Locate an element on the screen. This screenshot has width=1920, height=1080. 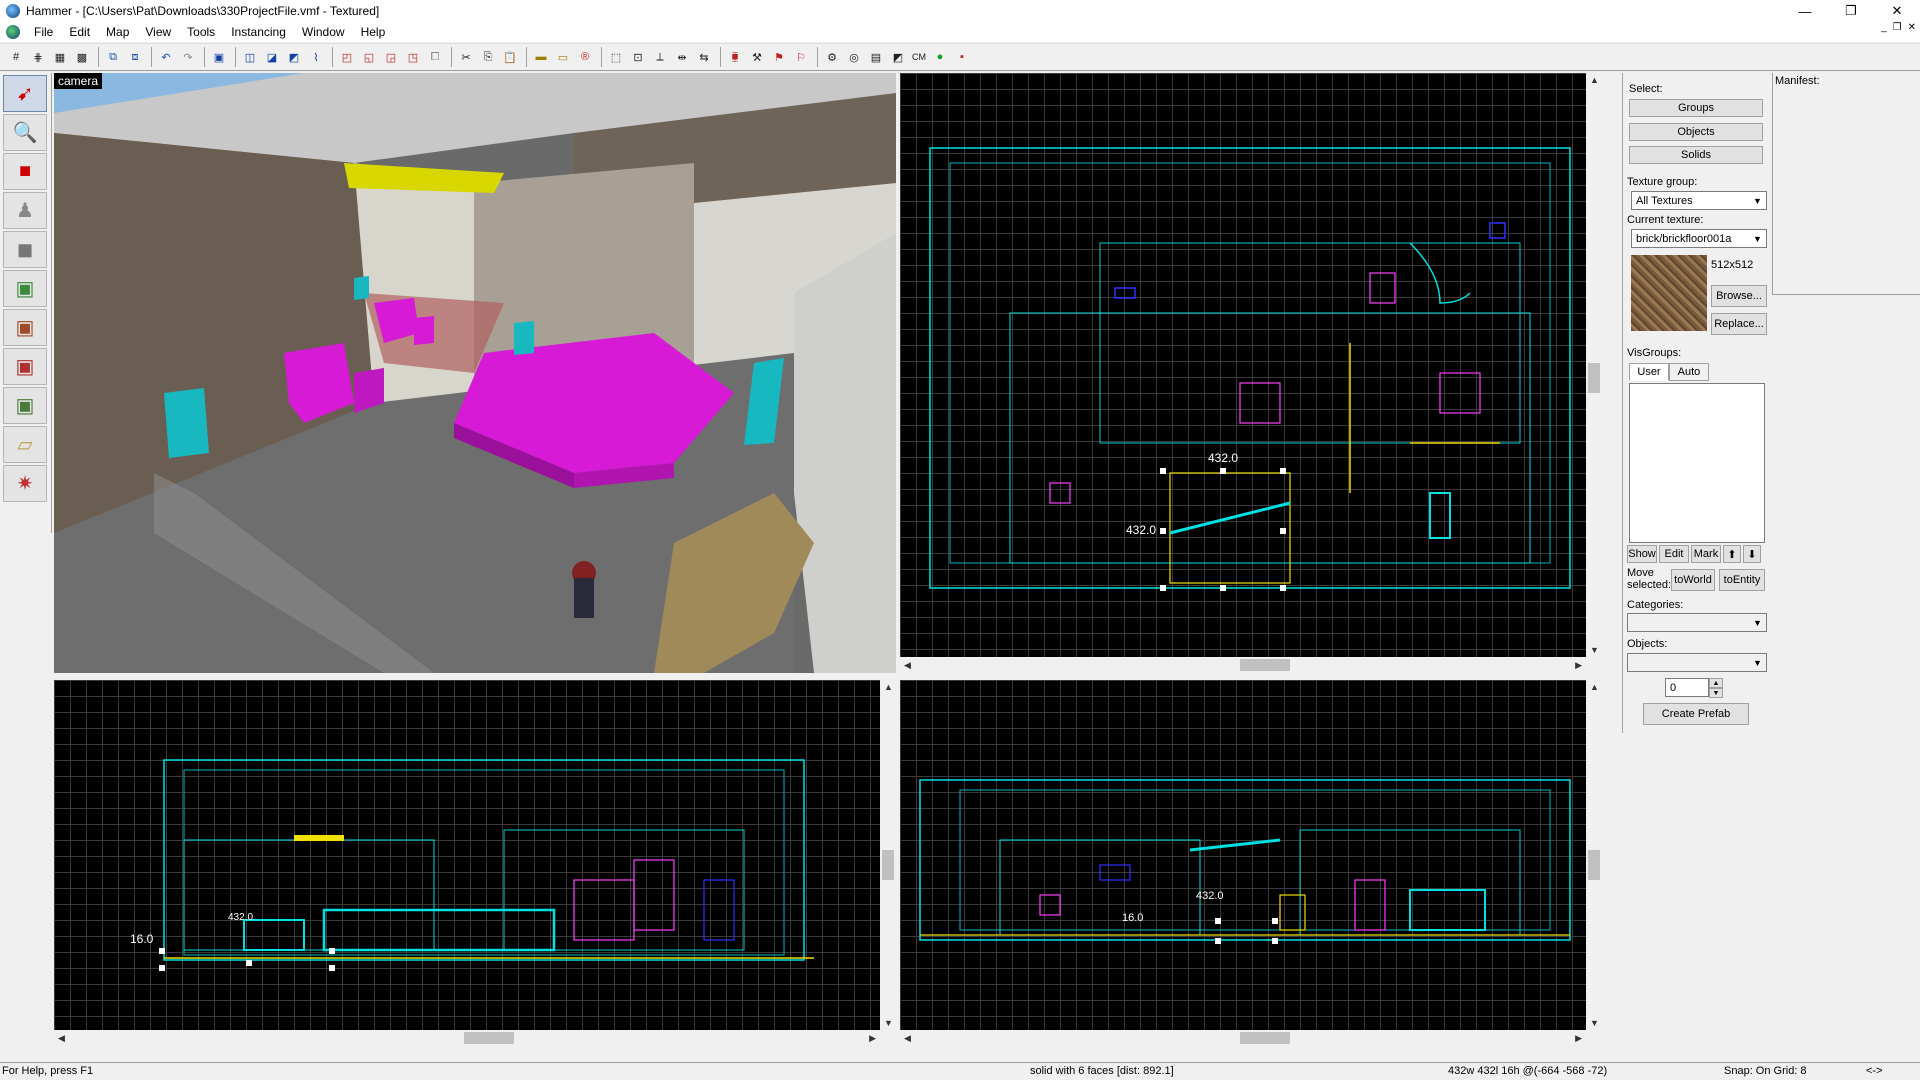
globe-icon: ● is located at coordinates (940, 57).